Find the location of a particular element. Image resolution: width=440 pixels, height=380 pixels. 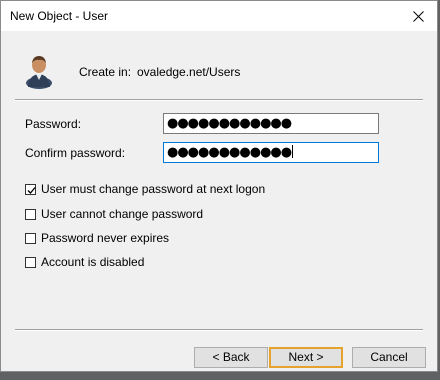

back-button: < Back is located at coordinates (231, 357).